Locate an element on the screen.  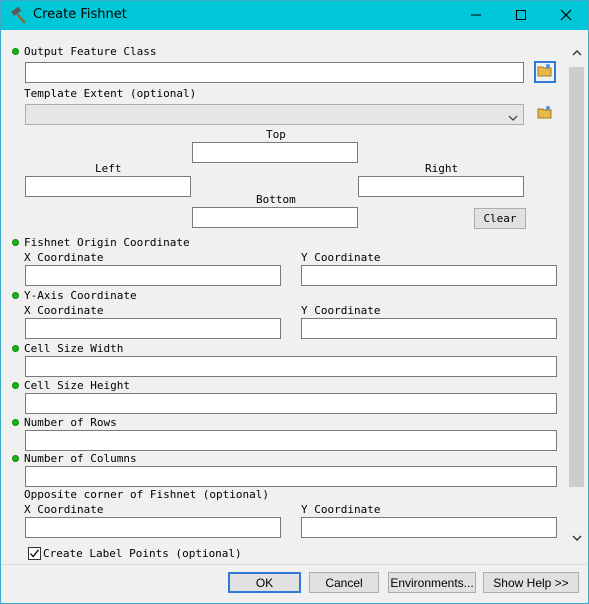
extent-left-input is located at coordinates (108, 186).